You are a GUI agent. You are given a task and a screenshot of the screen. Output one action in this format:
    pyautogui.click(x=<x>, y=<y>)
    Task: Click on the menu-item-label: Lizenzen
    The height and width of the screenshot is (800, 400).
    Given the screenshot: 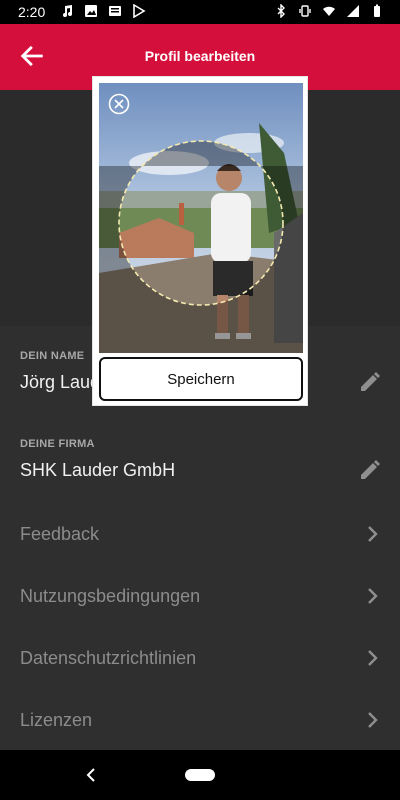 What is the action you would take?
    pyautogui.click(x=56, y=720)
    